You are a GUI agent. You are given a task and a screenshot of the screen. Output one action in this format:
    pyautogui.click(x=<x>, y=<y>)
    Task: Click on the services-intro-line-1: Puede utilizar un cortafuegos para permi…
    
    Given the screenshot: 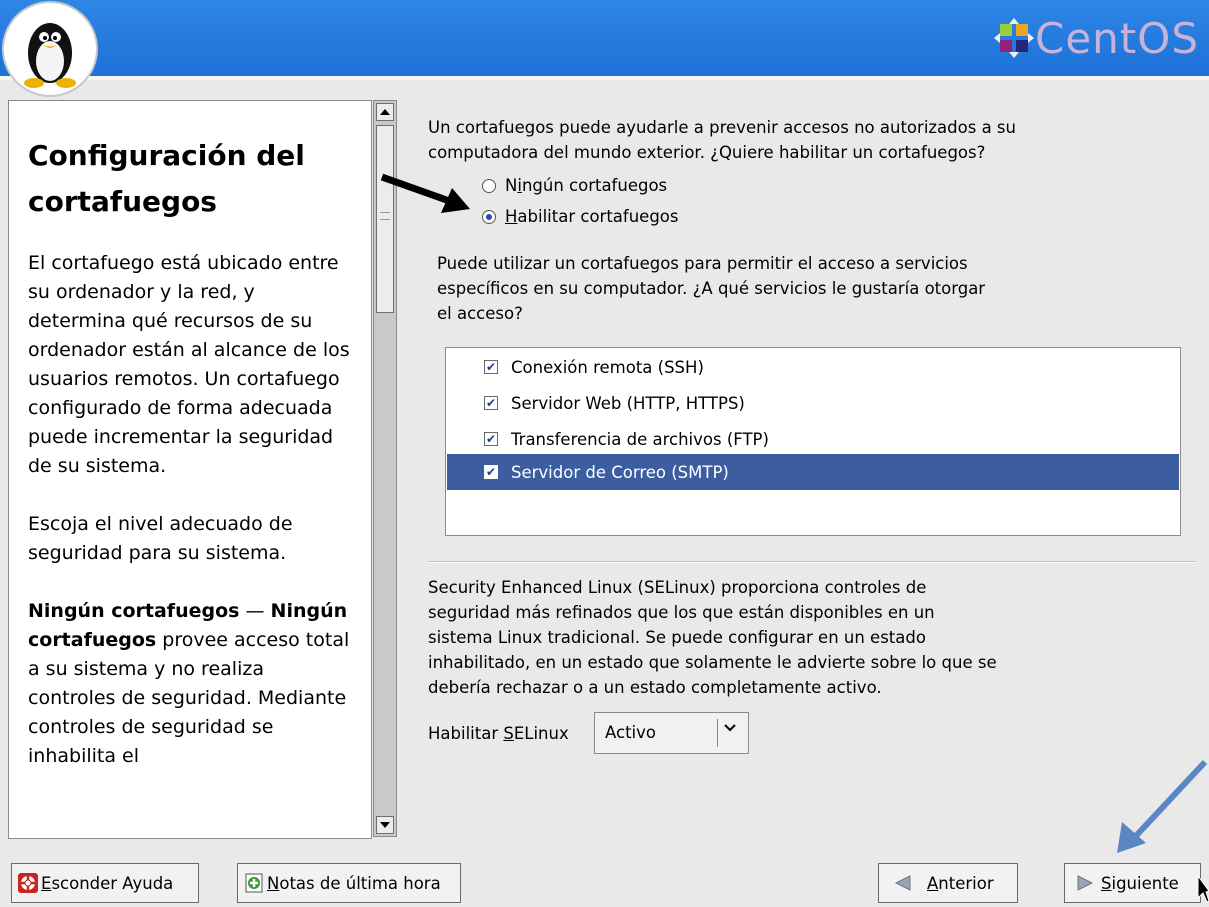 What is the action you would take?
    pyautogui.click(x=702, y=263)
    